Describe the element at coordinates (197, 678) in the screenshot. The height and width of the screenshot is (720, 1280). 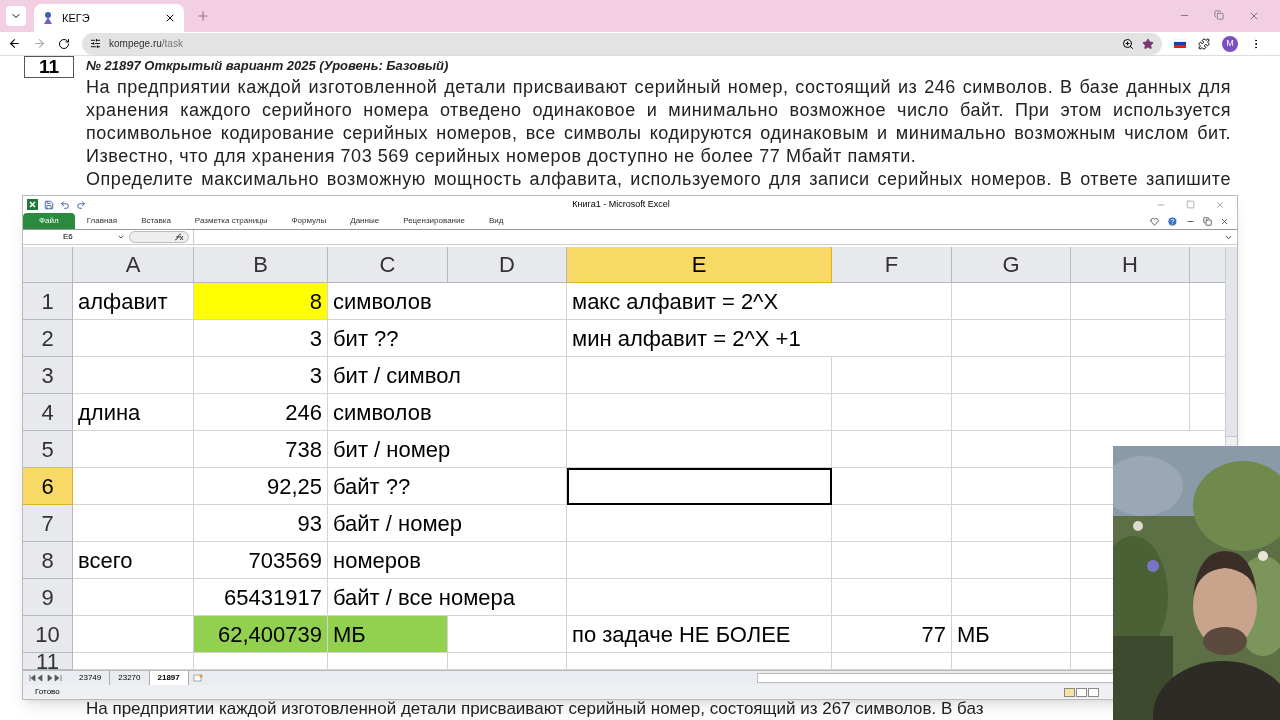
I see `new-sheet-icon` at that location.